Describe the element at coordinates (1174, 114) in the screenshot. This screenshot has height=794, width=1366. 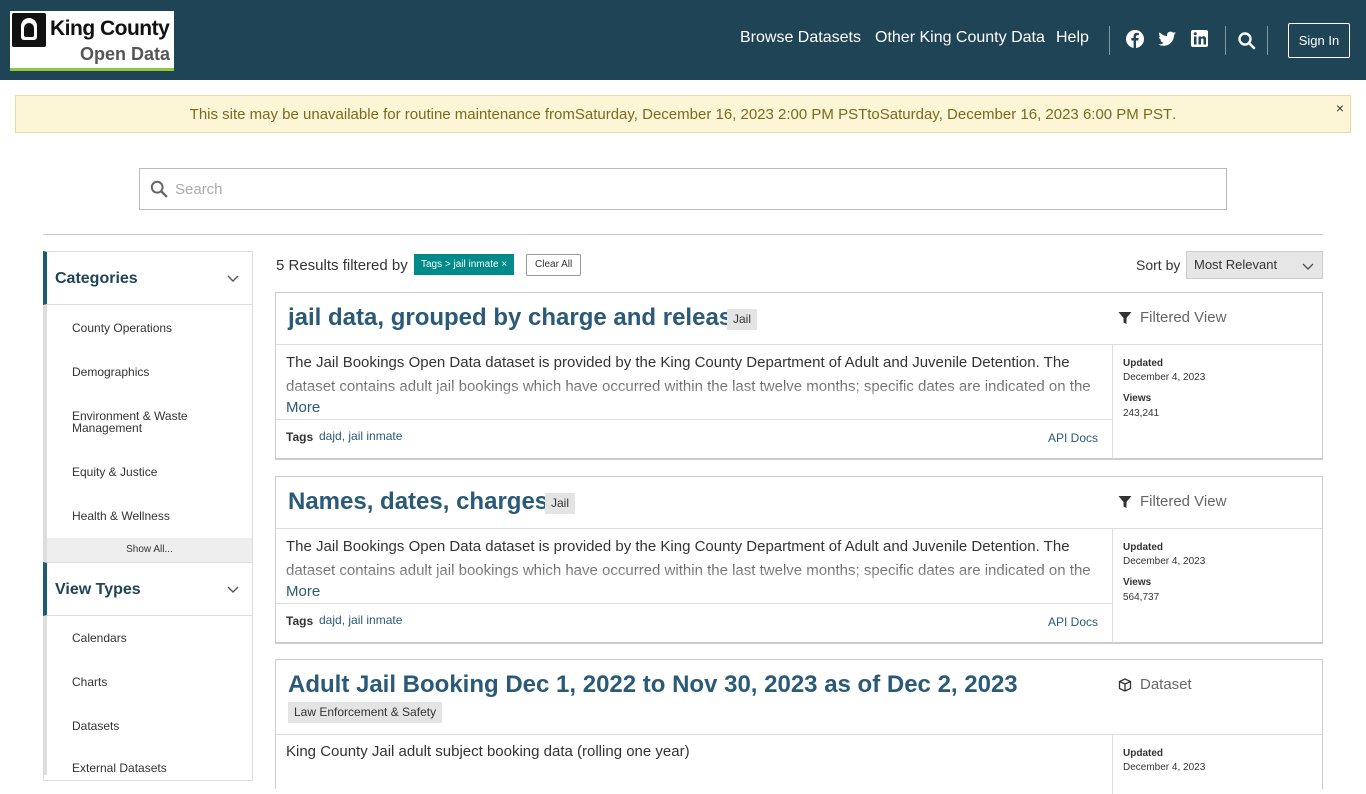
I see `banner-suffix: .` at that location.